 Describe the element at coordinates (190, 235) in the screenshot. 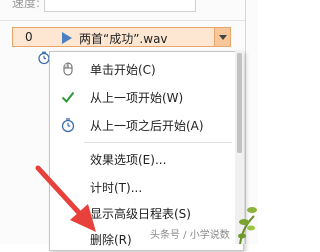

I see `watermark: 头条号 / 小学说数` at that location.